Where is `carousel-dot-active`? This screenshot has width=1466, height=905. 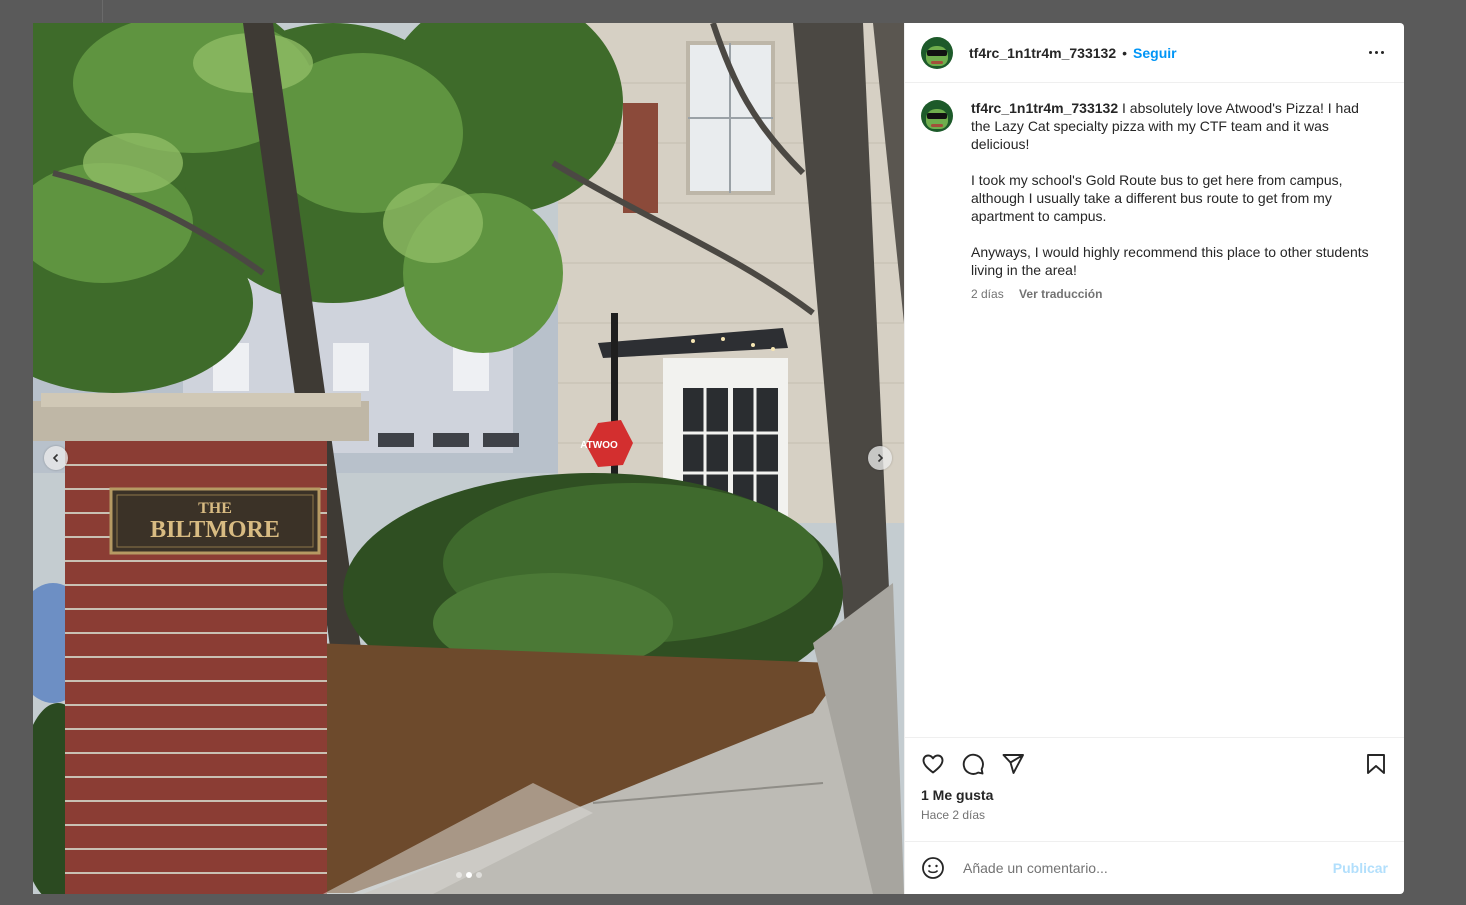 carousel-dot-active is located at coordinates (469, 875).